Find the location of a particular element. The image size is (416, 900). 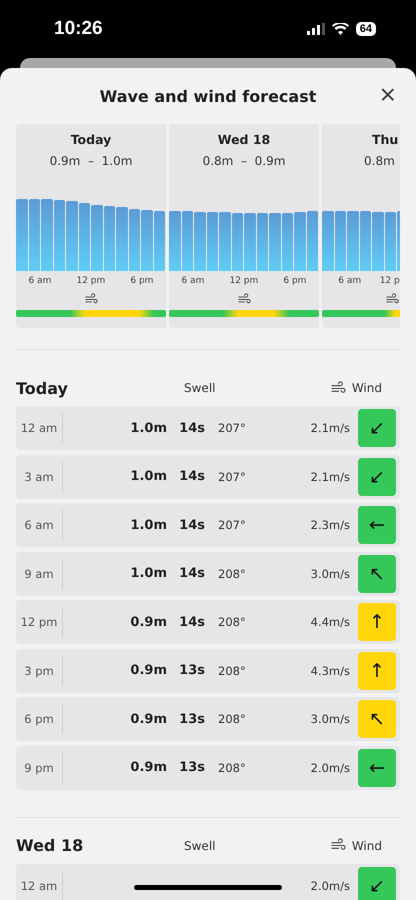

day-label: Today is located at coordinates (91, 139).